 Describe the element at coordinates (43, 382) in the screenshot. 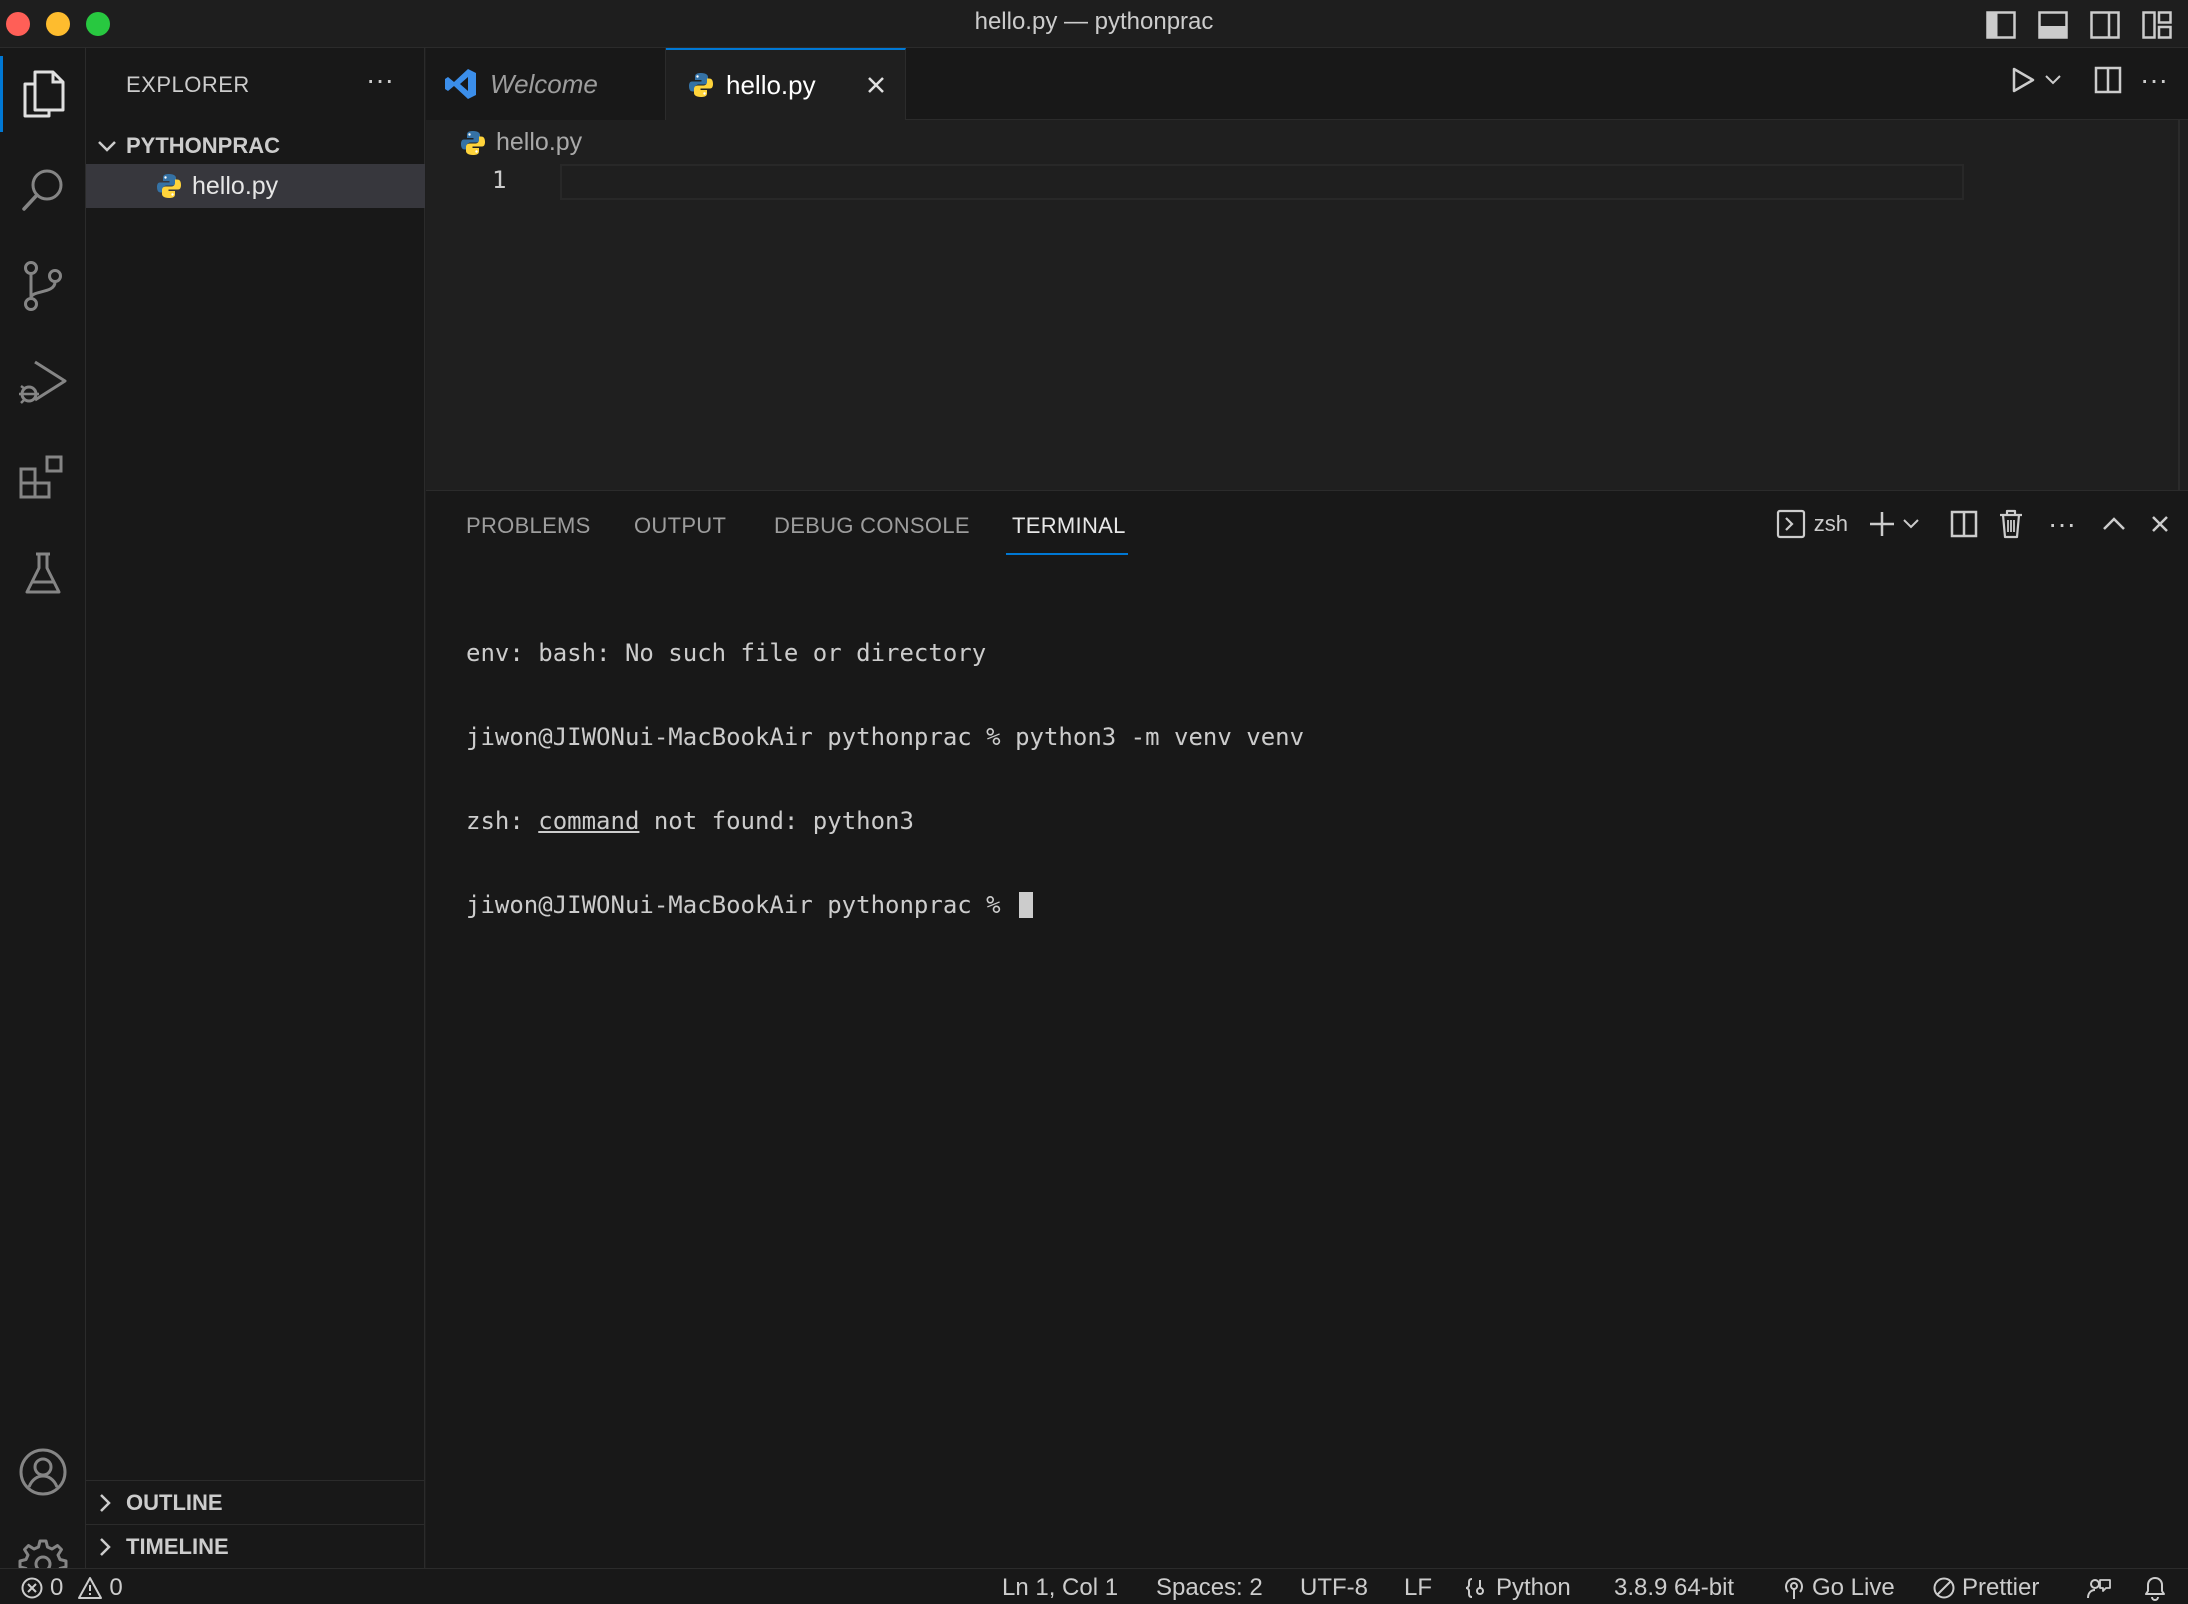

I see `run-debug-icon` at that location.